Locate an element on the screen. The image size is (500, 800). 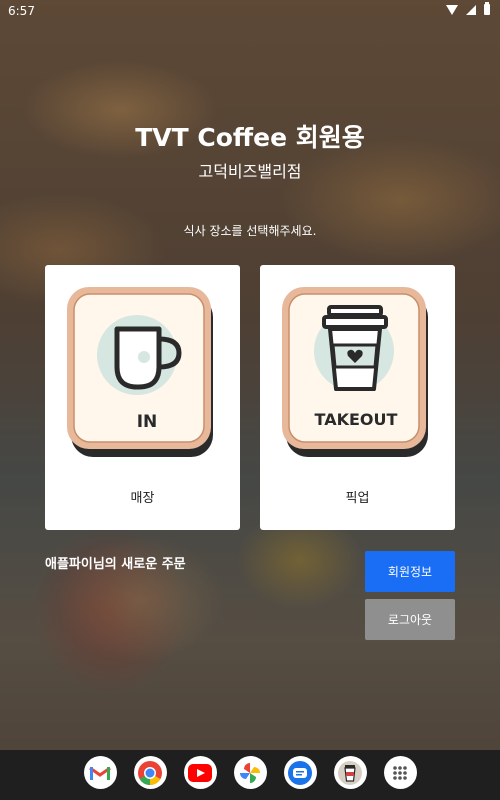
new-order-label: 애플파이님의 새로운 주문 is located at coordinates (115, 564).